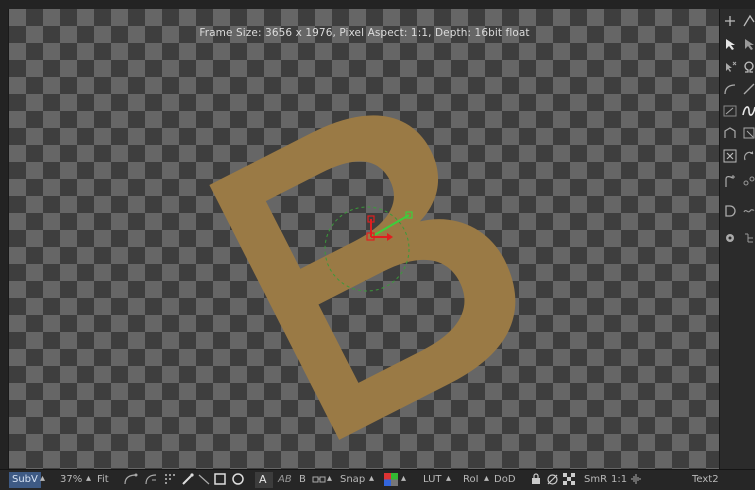 The width and height of the screenshot is (755, 490). Describe the element at coordinates (730, 211) in the screenshot. I see `d-icon` at that location.